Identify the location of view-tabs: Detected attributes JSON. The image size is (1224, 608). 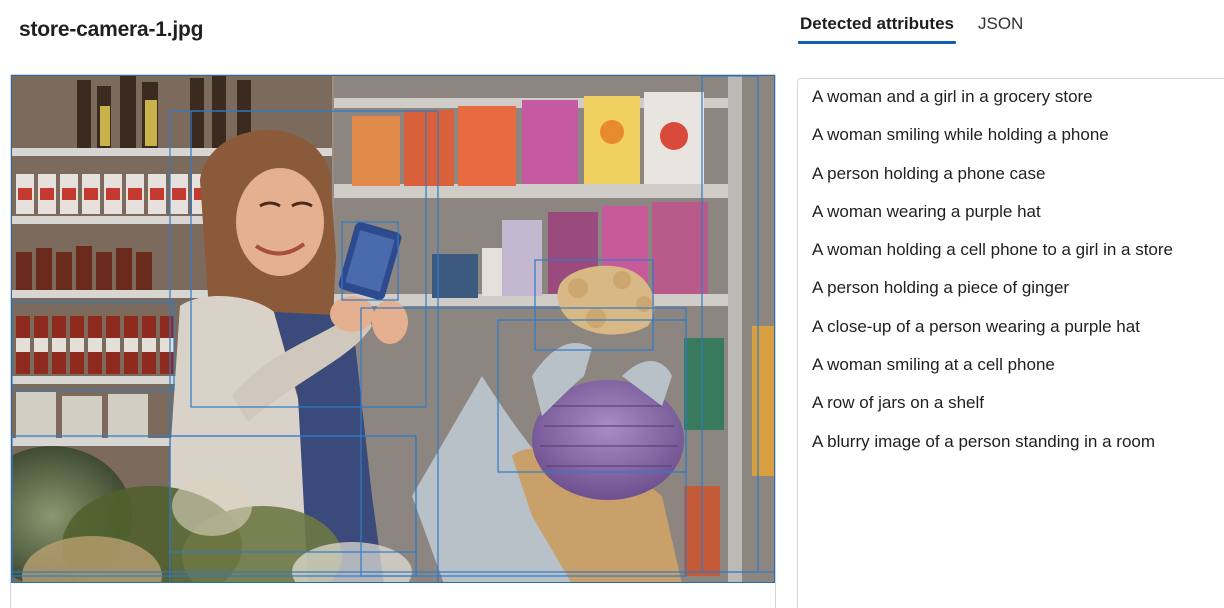
(911, 28).